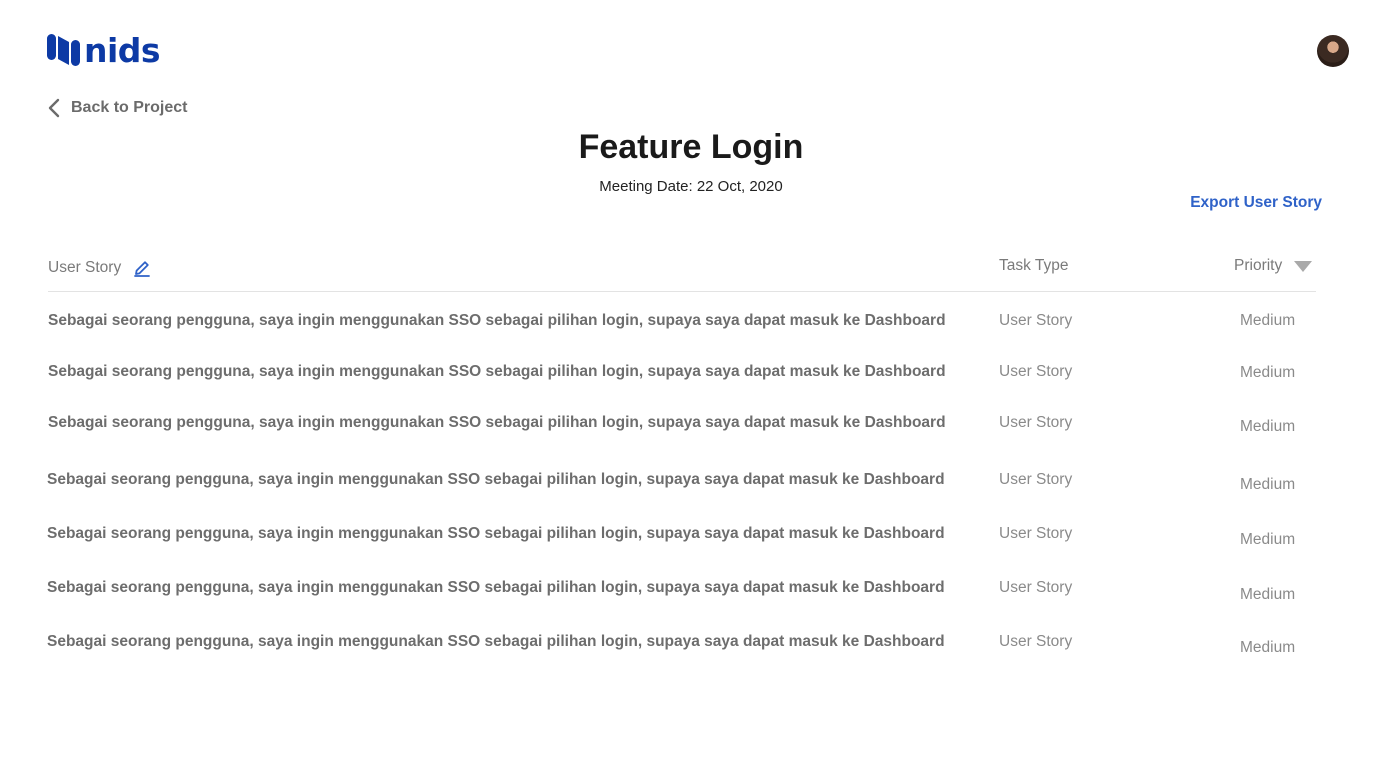 Image resolution: width=1382 pixels, height=758 pixels. Describe the element at coordinates (691, 186) in the screenshot. I see `meeting-date: Meeting Date: 22 Oct, 2020` at that location.